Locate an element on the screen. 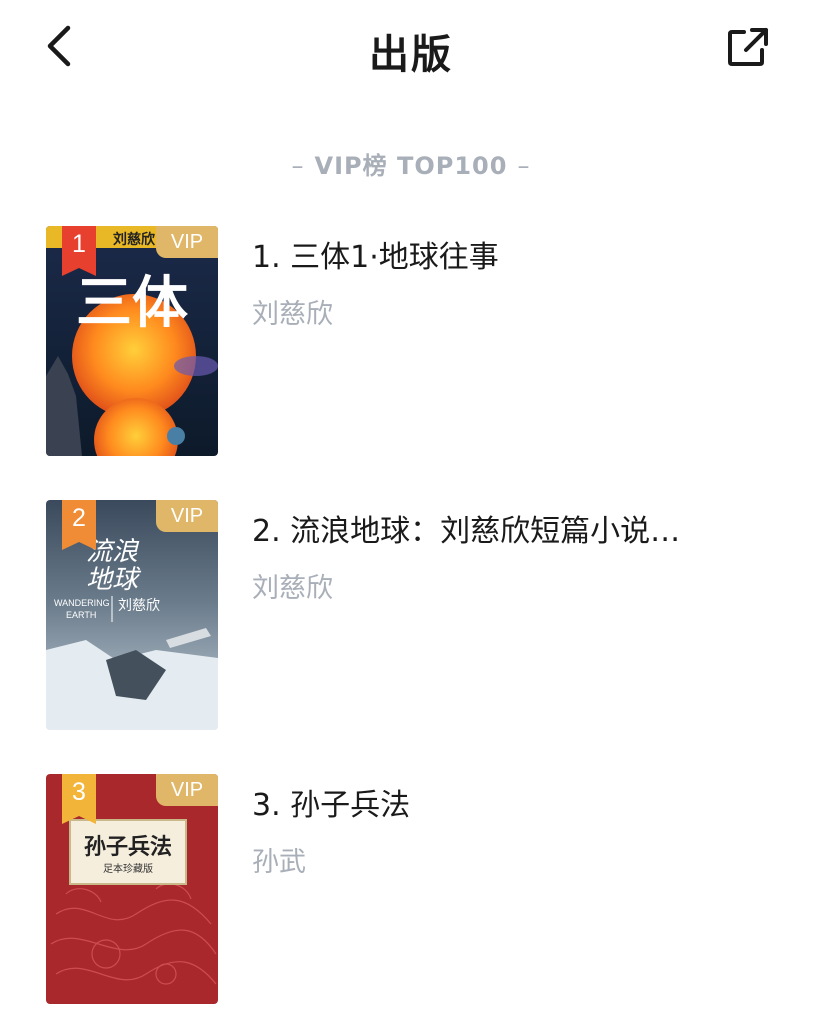 This screenshot has height=1026, width=822. rank-number: 1 is located at coordinates (79, 244).